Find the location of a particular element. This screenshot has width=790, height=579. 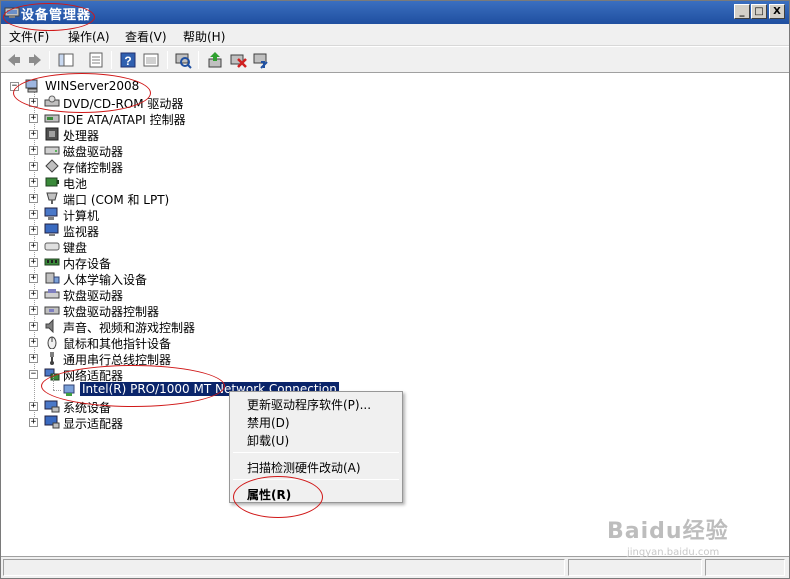

disk-drive-icon is located at coordinates (52, 150).